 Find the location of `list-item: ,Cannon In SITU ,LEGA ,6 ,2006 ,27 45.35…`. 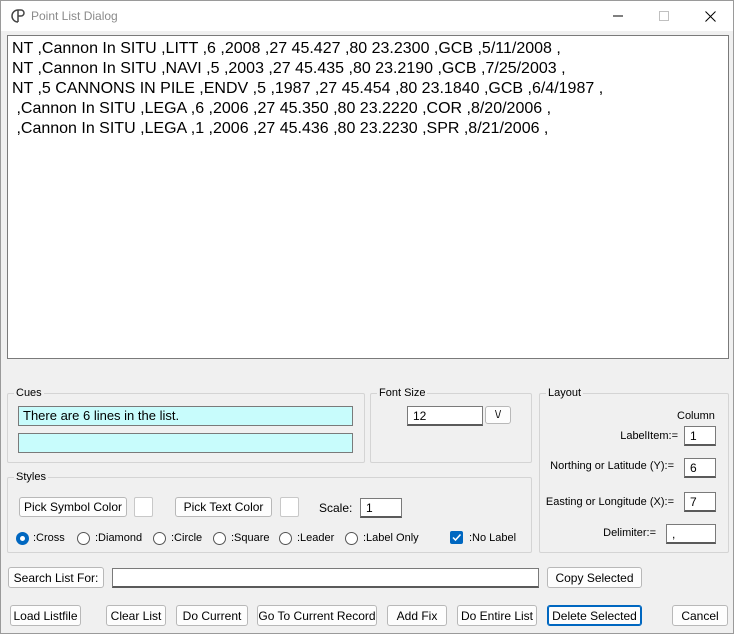

list-item: ,Cannon In SITU ,LEGA ,6 ,2006 ,27 45.35… is located at coordinates (370, 109).